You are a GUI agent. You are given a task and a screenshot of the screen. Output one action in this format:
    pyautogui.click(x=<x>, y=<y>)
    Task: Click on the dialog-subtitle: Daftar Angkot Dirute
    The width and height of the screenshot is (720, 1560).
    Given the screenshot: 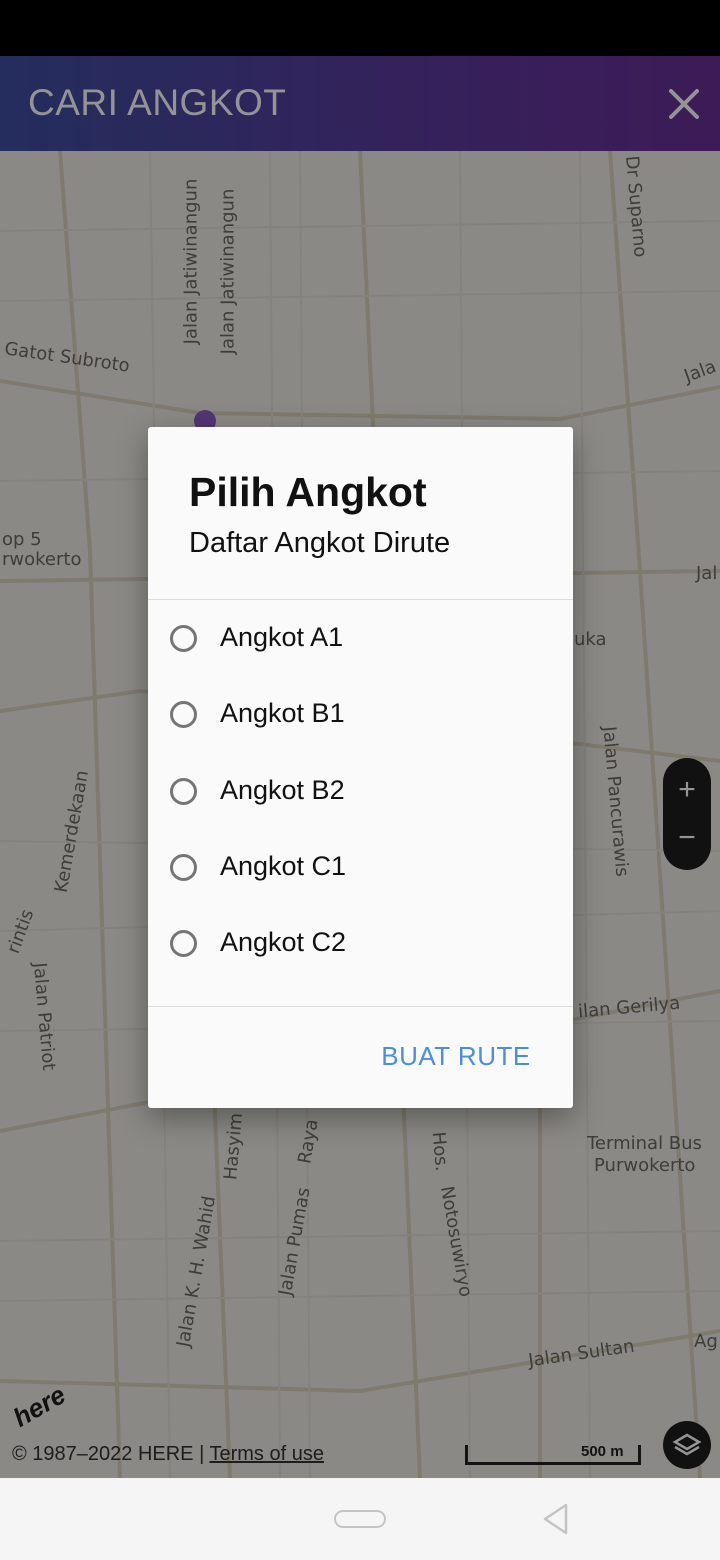 What is the action you would take?
    pyautogui.click(x=320, y=543)
    